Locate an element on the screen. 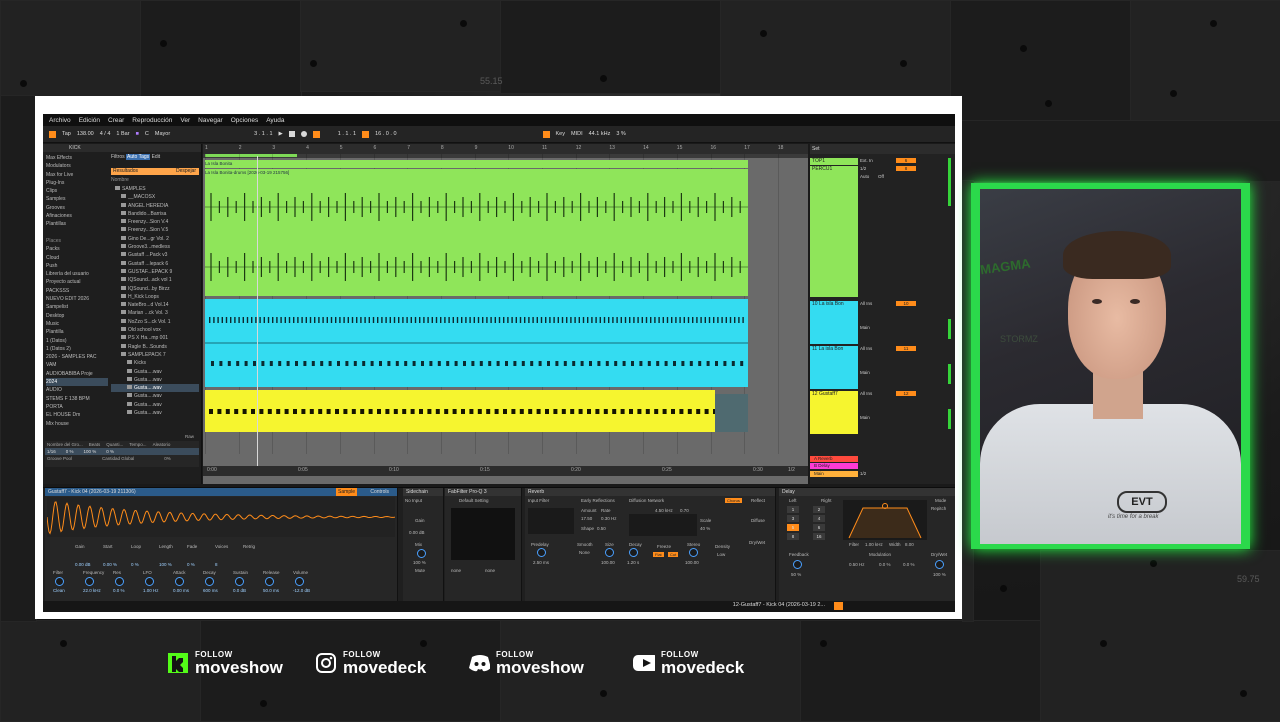  browser-category: Packs is located at coordinates (77, 249).